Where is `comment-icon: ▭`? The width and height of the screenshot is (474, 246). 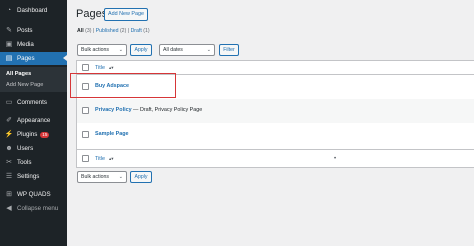 comment-icon: ▭ is located at coordinates (9, 102).